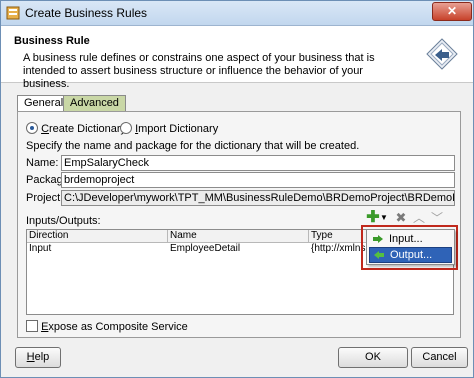 This screenshot has width=474, height=378. Describe the element at coordinates (63, 221) in the screenshot. I see `inputs-outputs-label: Inputs/Outputs:` at that location.